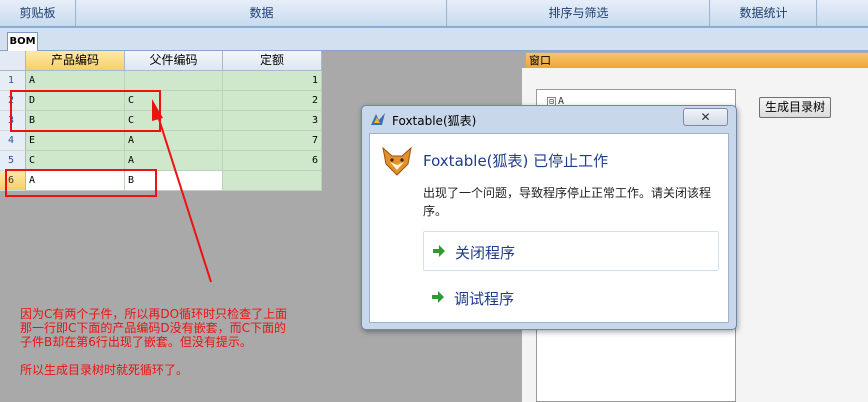 The height and width of the screenshot is (402, 868). What do you see at coordinates (104, 370) in the screenshot?
I see `annotation-text-4: 所以生成目录树时就死循环了。` at bounding box center [104, 370].